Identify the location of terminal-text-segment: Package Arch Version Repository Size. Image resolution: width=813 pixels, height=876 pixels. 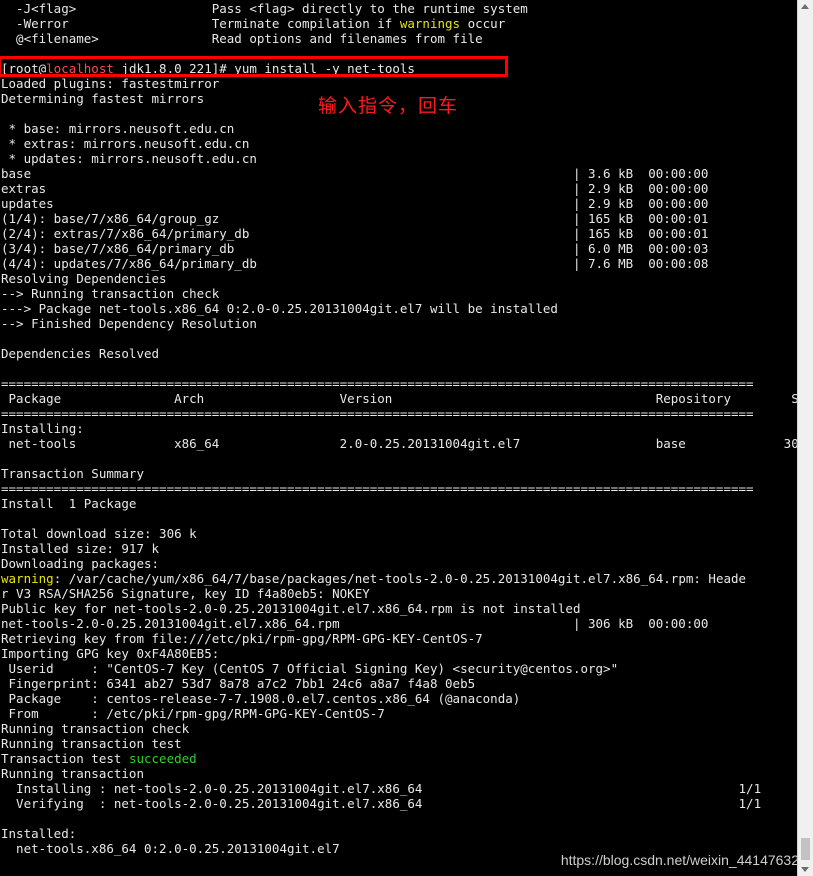
(399, 398).